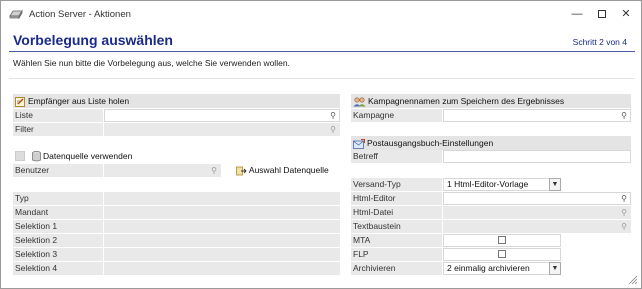 The image size is (642, 289). Describe the element at coordinates (322, 78) in the screenshot. I see `intro-divider` at that location.